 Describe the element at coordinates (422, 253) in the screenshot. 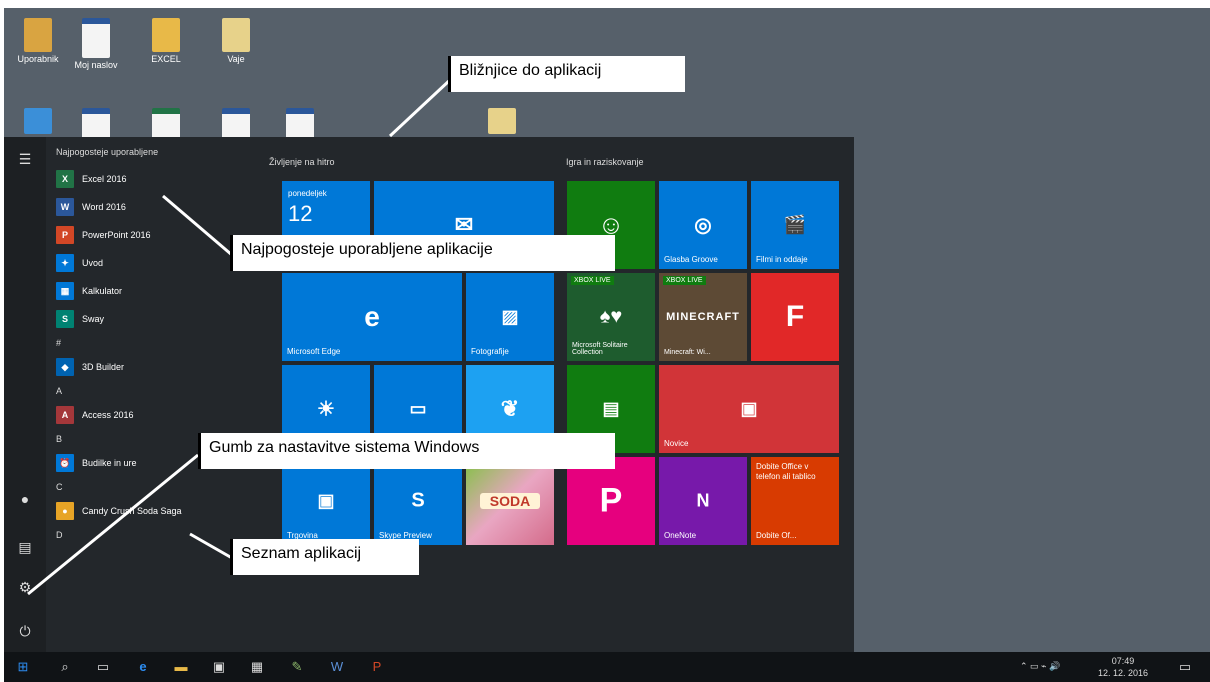

I see `callout-most-used-apps: Najpogosteje uporabljene aplikacije` at that location.